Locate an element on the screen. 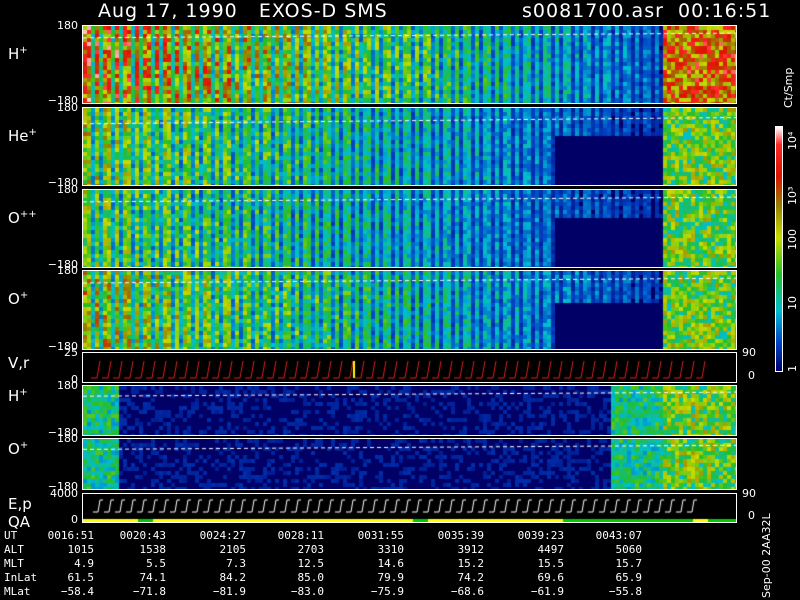 The image size is (800, 600). ytick-top-o_plus_1: 180 is located at coordinates (67, 270).